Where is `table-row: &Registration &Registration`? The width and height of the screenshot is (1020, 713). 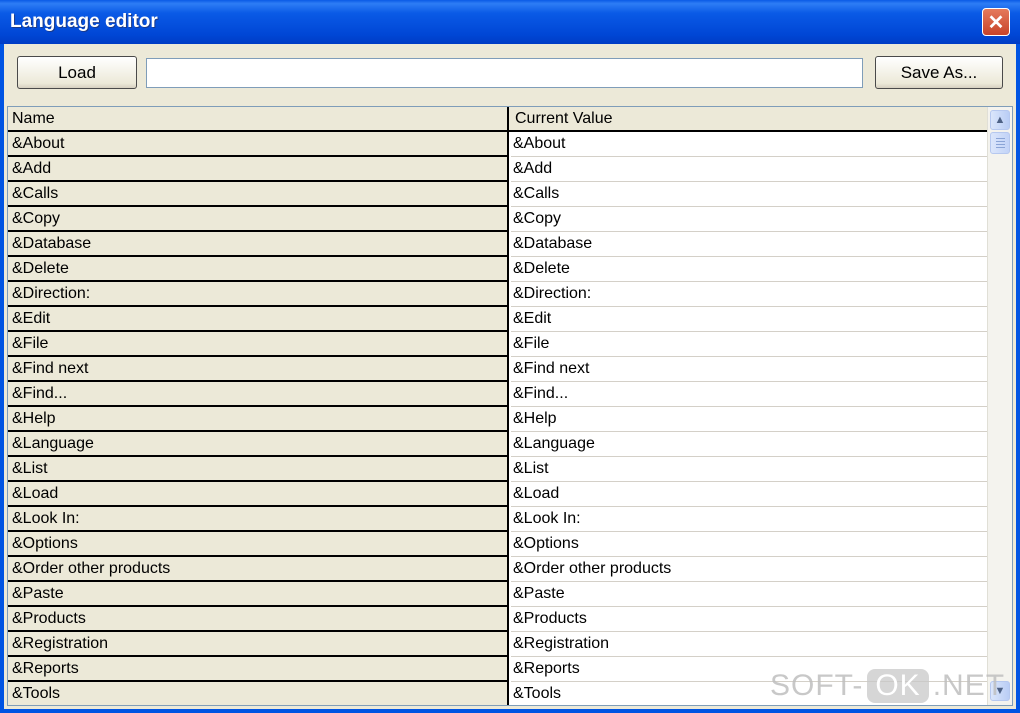 table-row: &Registration &Registration is located at coordinates (497, 644).